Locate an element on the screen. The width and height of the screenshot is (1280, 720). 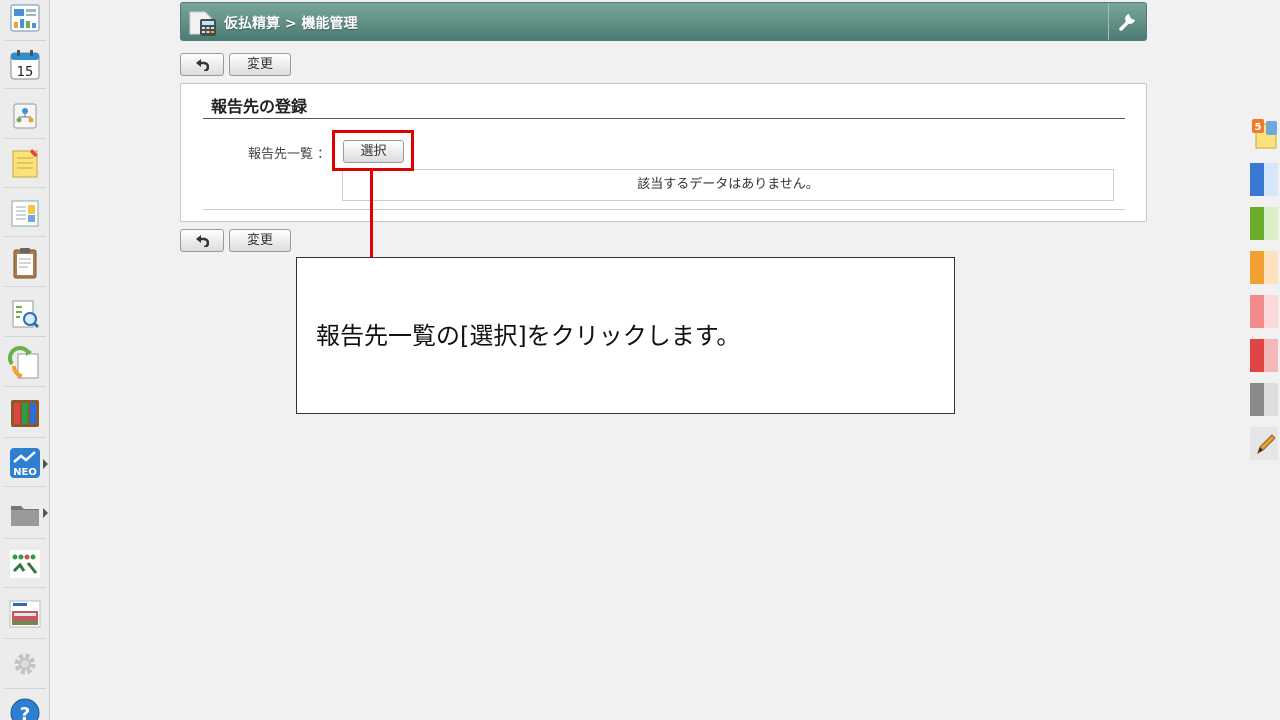
section-title: 報告先の登録 is located at coordinates (259, 106).